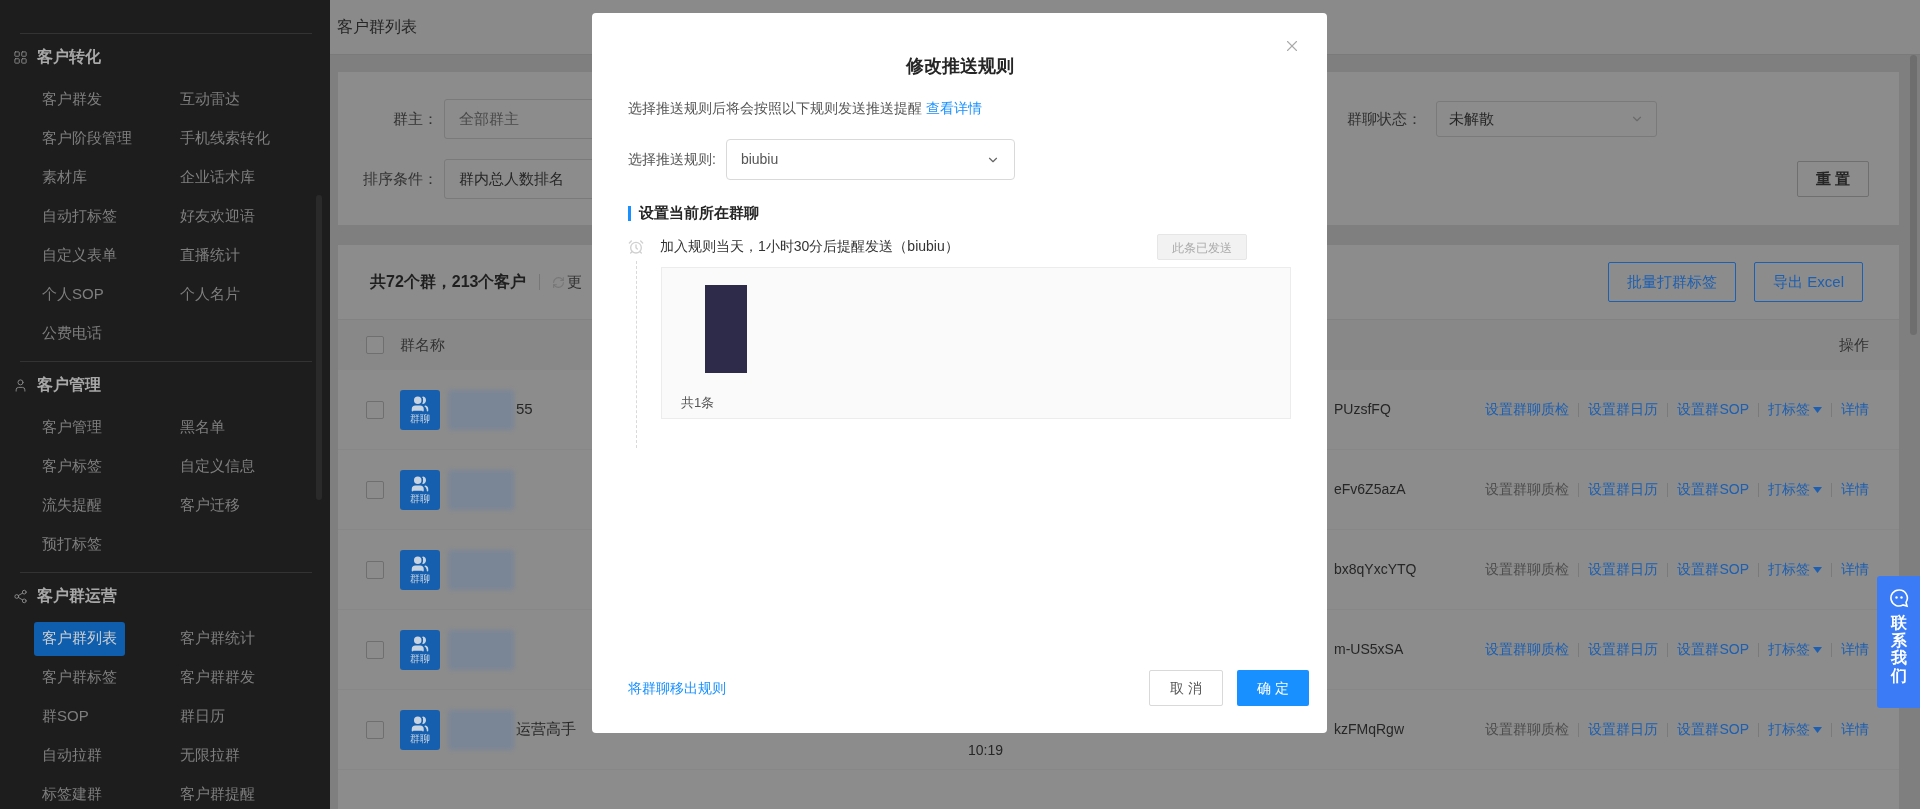 Image resolution: width=1920 pixels, height=809 pixels. Describe the element at coordinates (77, 596) in the screenshot. I see `section-title: 客户群运营` at that location.